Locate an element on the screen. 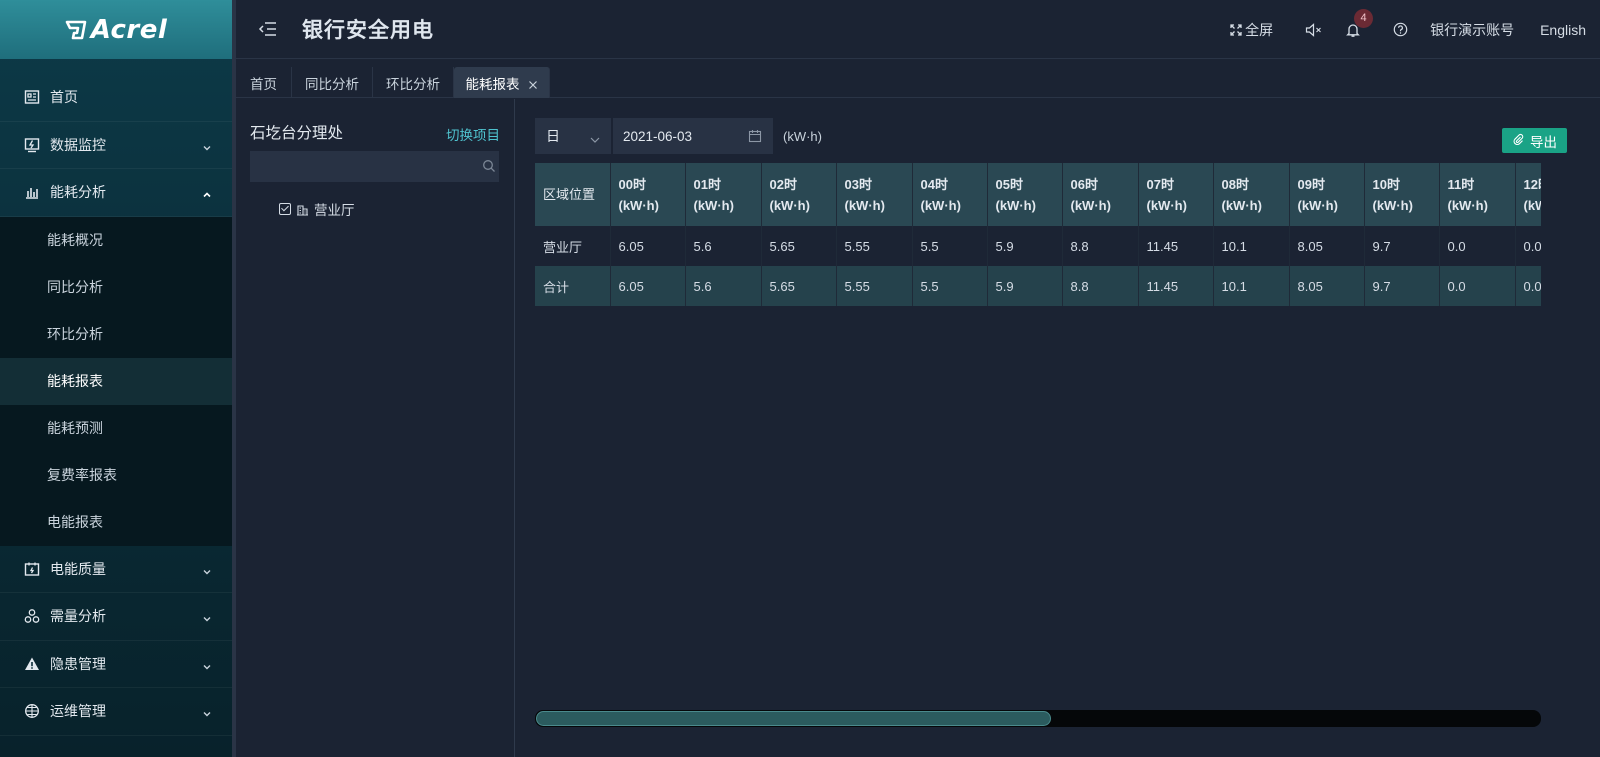 The height and width of the screenshot is (757, 1600). column-header-hour: 05时 (kW·h) is located at coordinates (1025, 194).